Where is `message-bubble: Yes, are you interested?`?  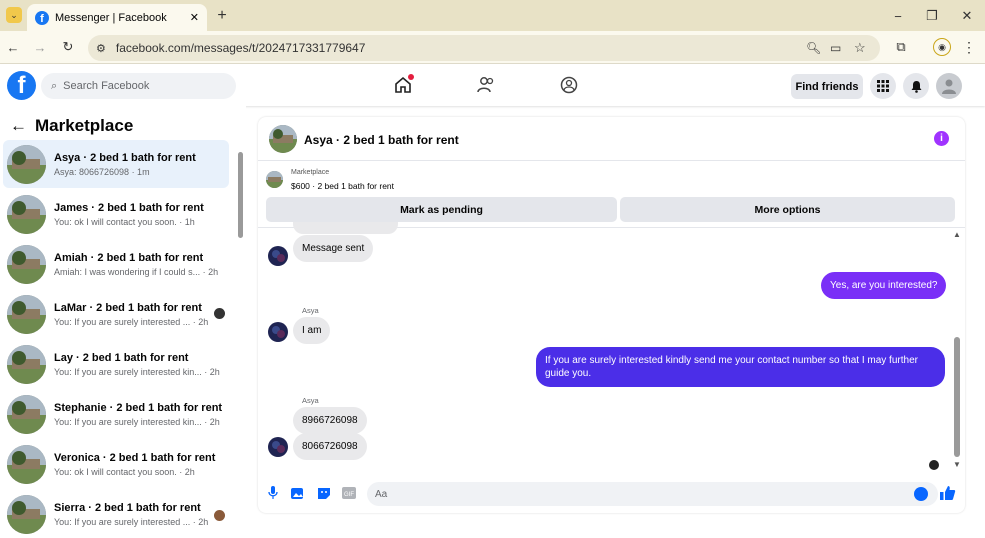 message-bubble: Yes, are you interested? is located at coordinates (884, 285).